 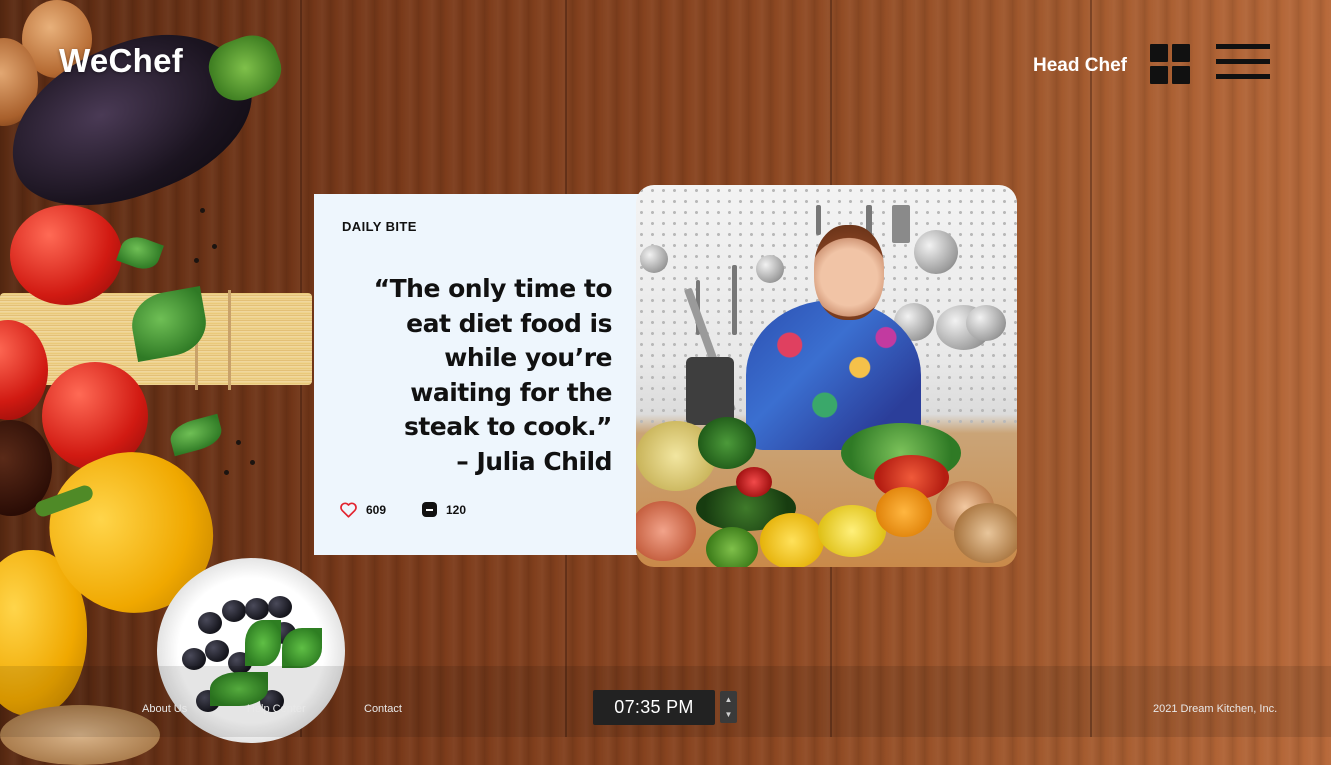 What do you see at coordinates (826, 376) in the screenshot?
I see `julia-child-photo` at bounding box center [826, 376].